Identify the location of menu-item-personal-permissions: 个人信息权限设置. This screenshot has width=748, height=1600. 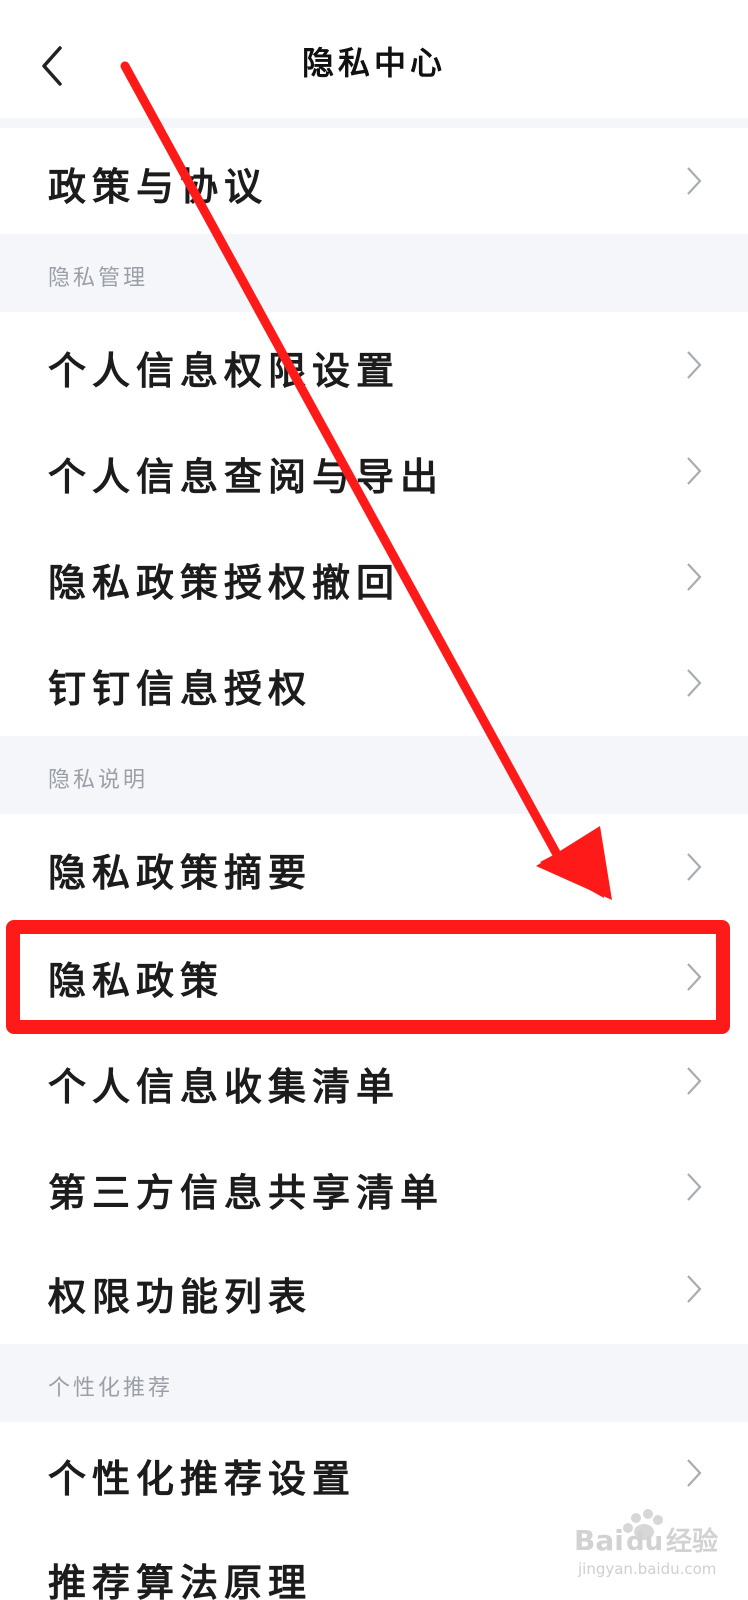
(374, 365).